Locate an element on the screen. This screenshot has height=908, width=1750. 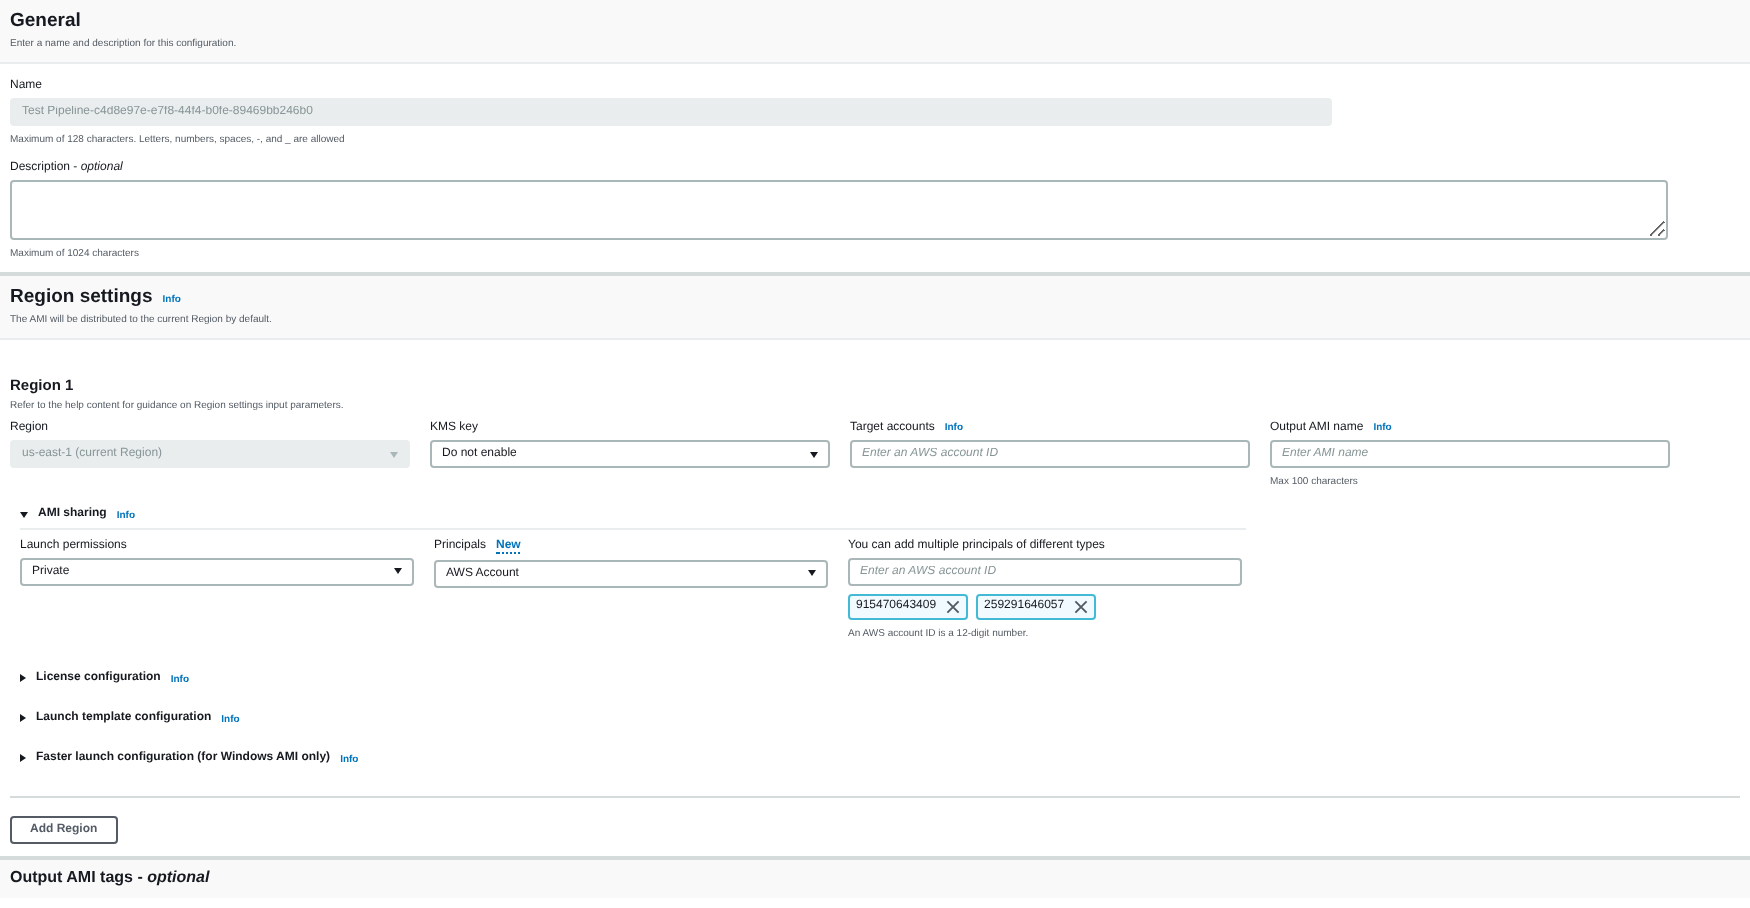
section-title: General is located at coordinates (45, 21).